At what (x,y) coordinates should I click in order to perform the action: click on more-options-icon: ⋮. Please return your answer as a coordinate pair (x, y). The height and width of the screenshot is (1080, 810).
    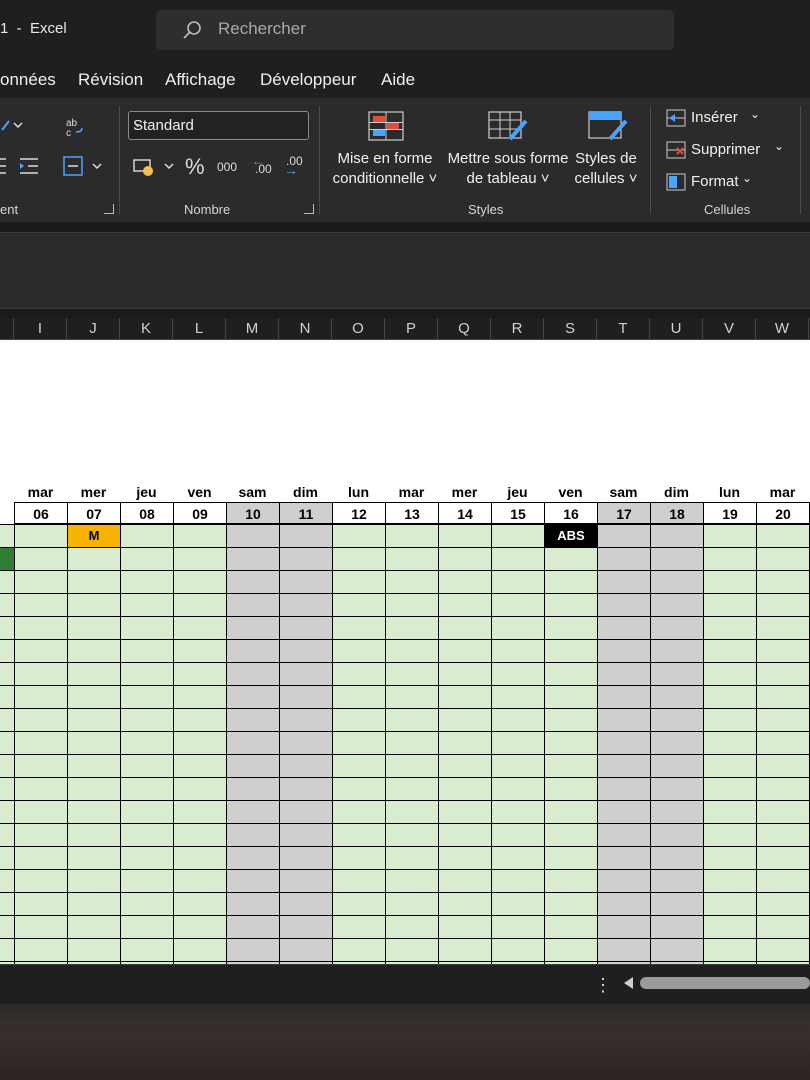
    Looking at the image, I should click on (603, 985).